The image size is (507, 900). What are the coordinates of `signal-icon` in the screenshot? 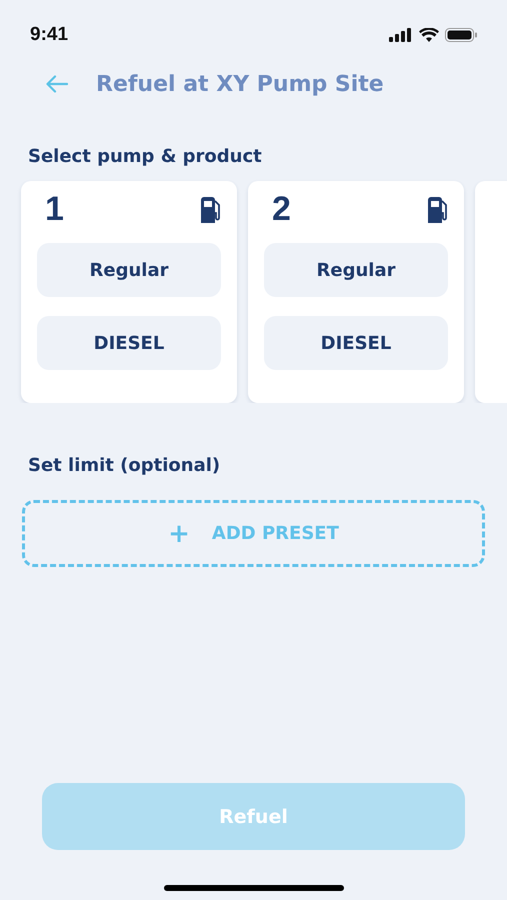 It's located at (401, 35).